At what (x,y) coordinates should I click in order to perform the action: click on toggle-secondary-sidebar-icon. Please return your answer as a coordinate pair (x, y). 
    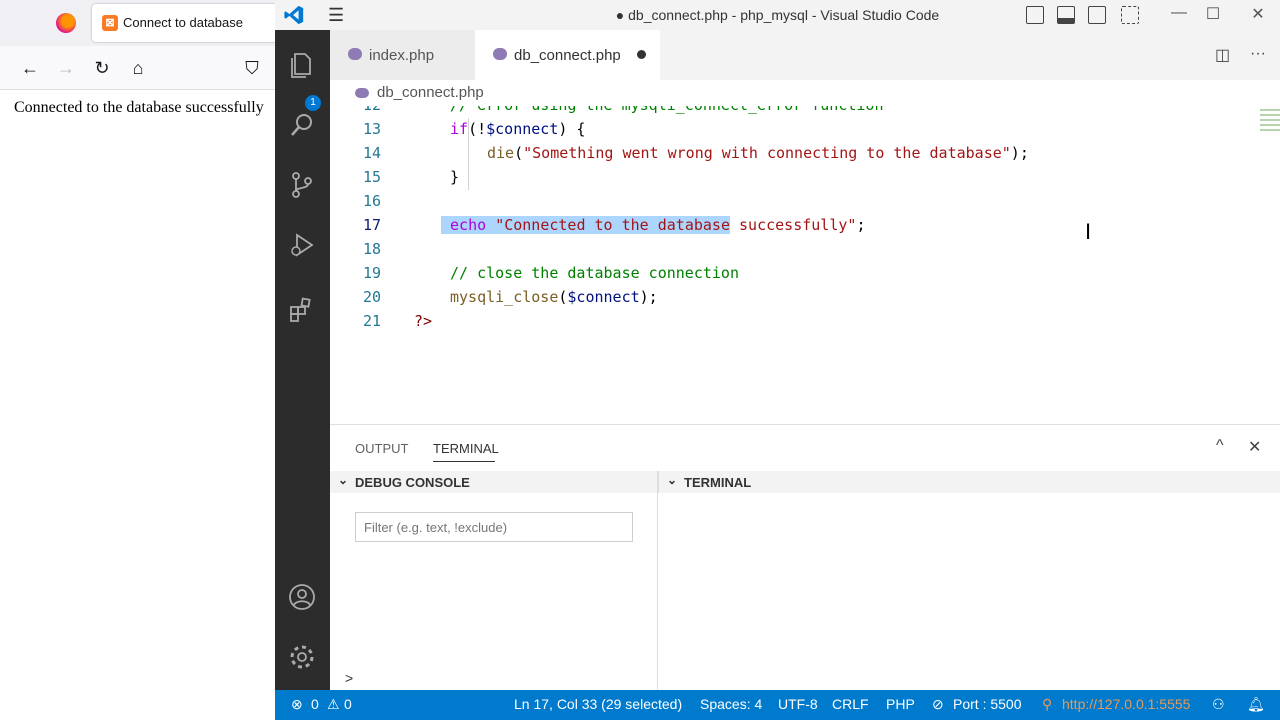
    Looking at the image, I should click on (1097, 15).